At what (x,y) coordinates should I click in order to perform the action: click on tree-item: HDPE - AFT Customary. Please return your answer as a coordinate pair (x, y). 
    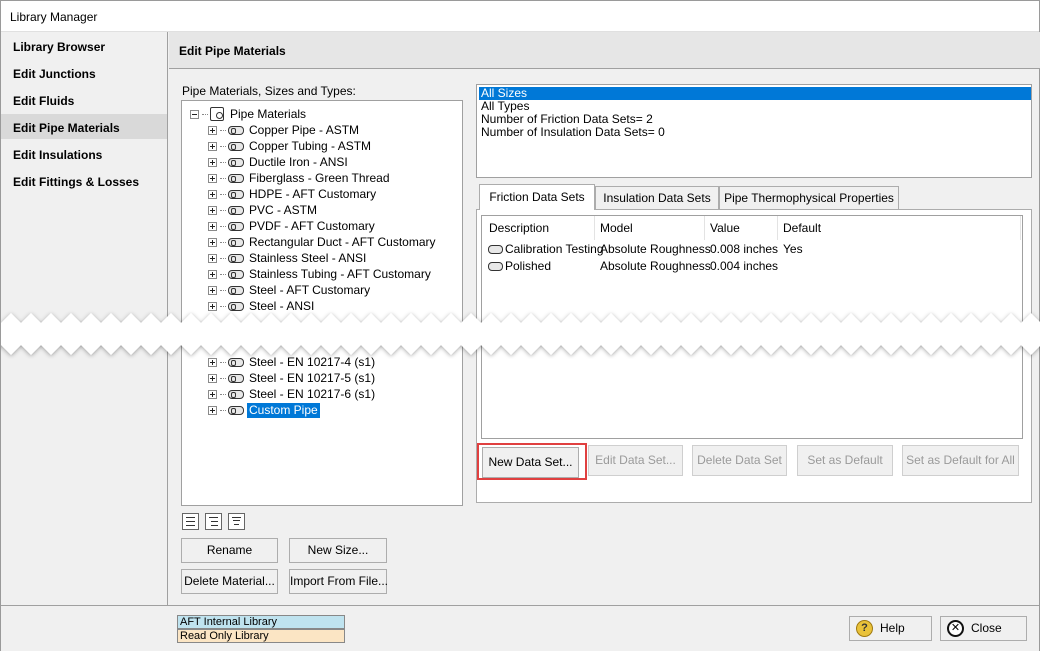
    Looking at the image, I should click on (293, 194).